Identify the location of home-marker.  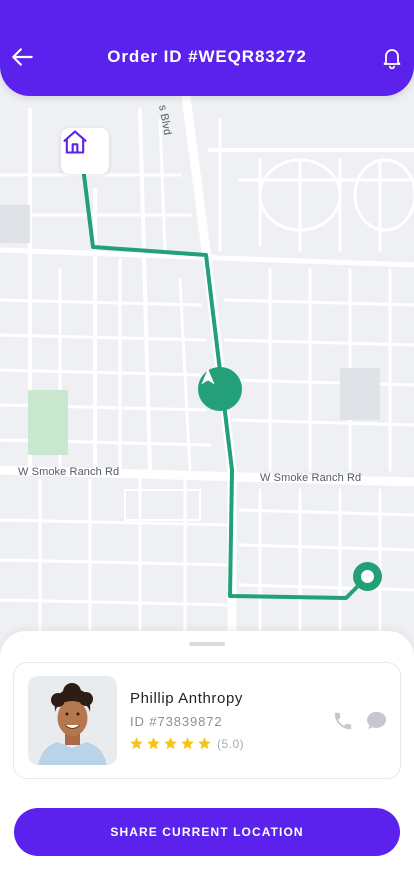
(85, 151).